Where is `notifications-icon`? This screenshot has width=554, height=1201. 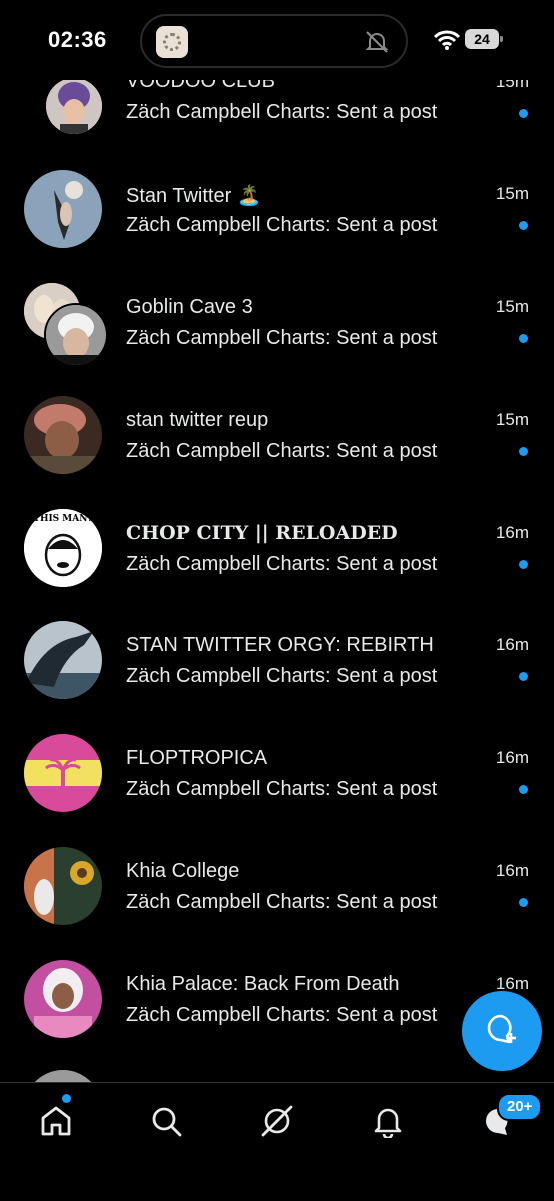 notifications-icon is located at coordinates (388, 1121).